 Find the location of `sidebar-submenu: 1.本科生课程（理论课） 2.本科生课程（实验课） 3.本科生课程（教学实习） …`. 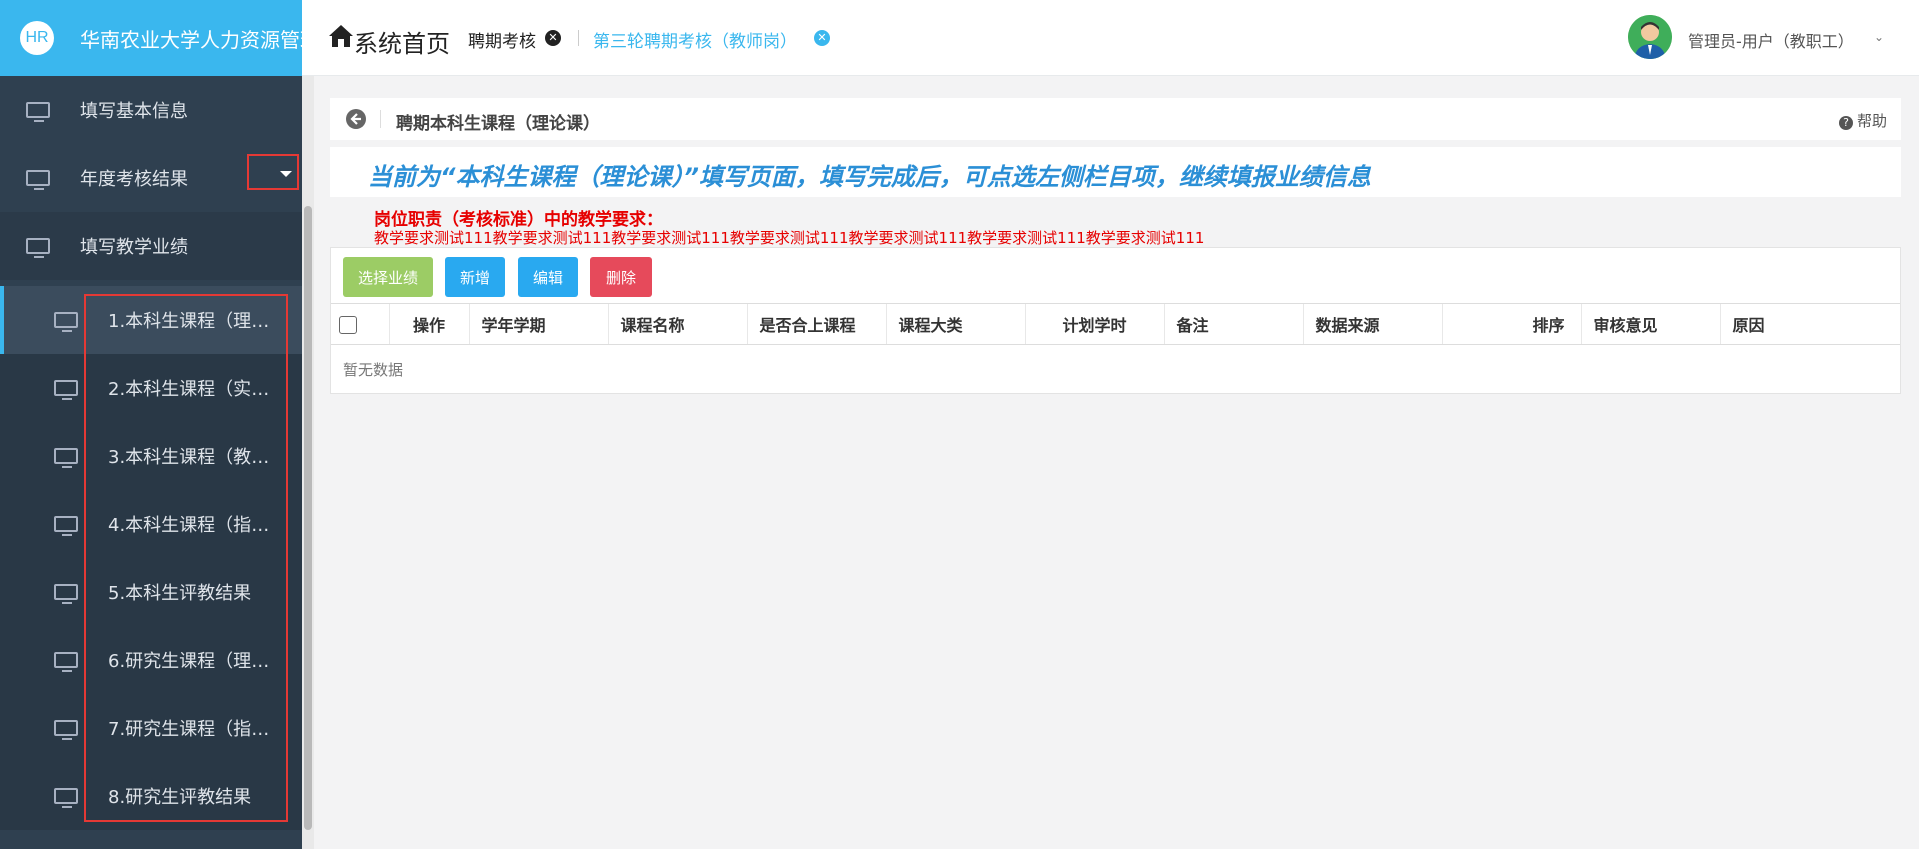

sidebar-submenu: 1.本科生课程（理论课） 2.本科生课程（实验课） 3.本科生课程（教学实习） … is located at coordinates (151, 558).